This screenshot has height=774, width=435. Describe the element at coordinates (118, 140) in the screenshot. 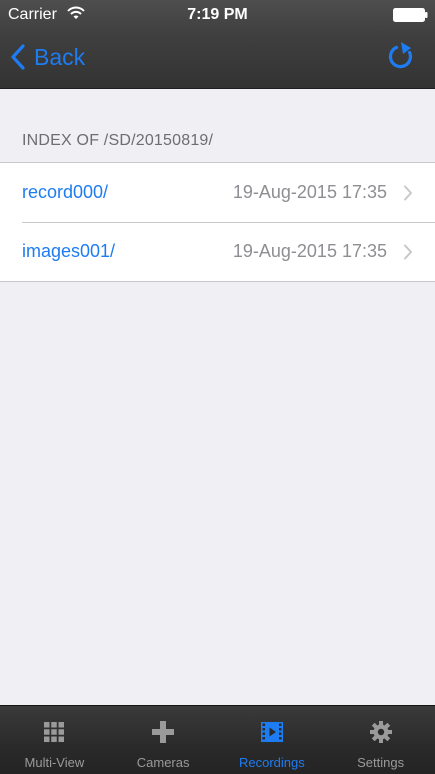

I see `section-header: INDEX OF /SD/20150819/` at that location.